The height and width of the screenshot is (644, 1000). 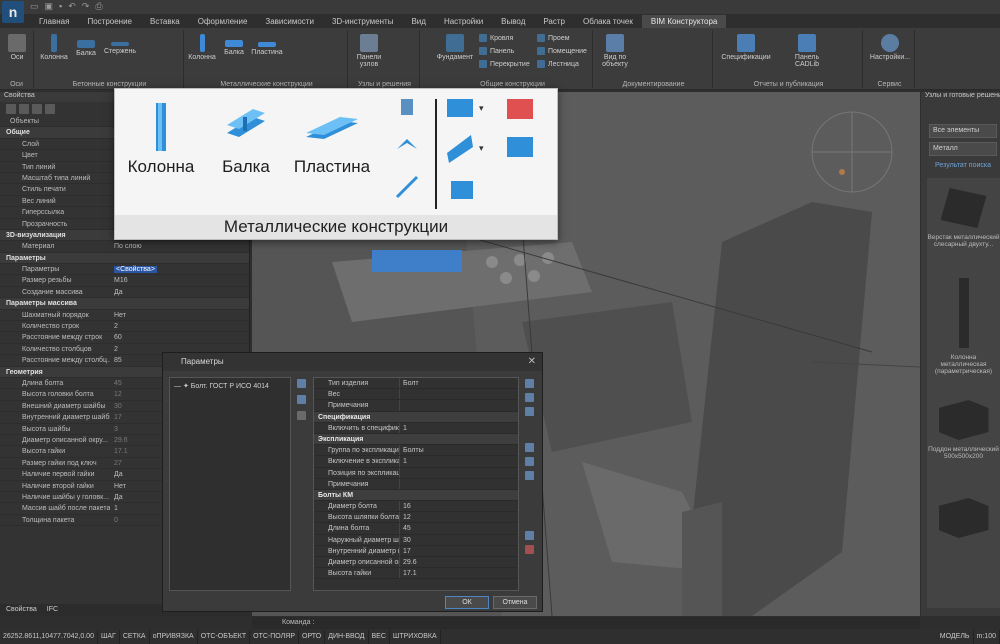 What do you see at coordinates (179, 258) in the screenshot?
I see `property-value` at bounding box center [179, 258].